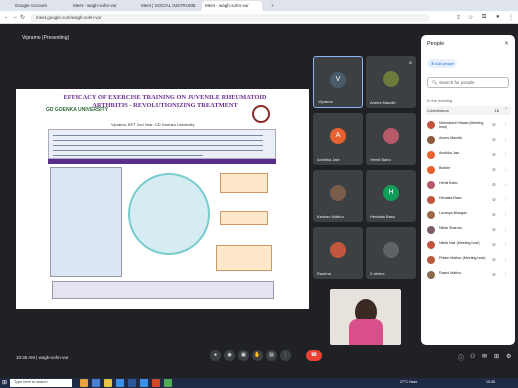 The height and width of the screenshot is (388, 518). I want to click on word-icon, so click(132, 383).